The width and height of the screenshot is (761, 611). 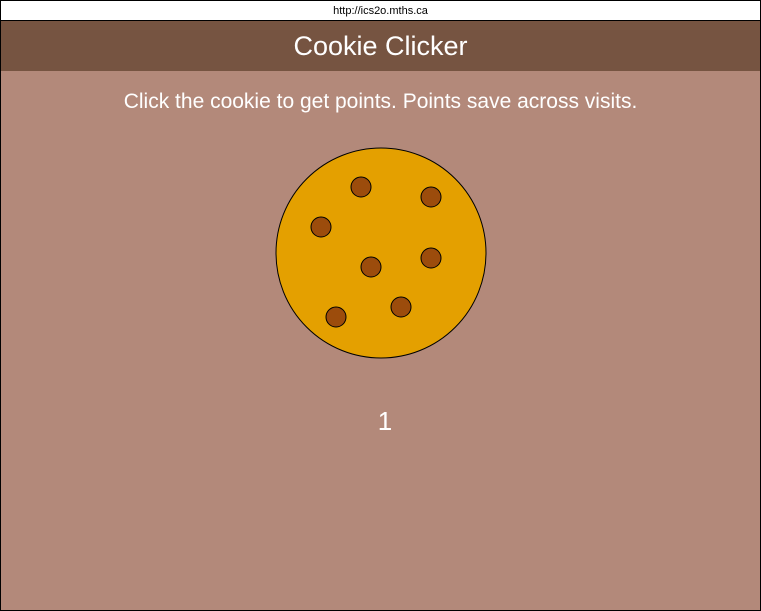 I want to click on page-title: Cookie Clicker, so click(x=380, y=46).